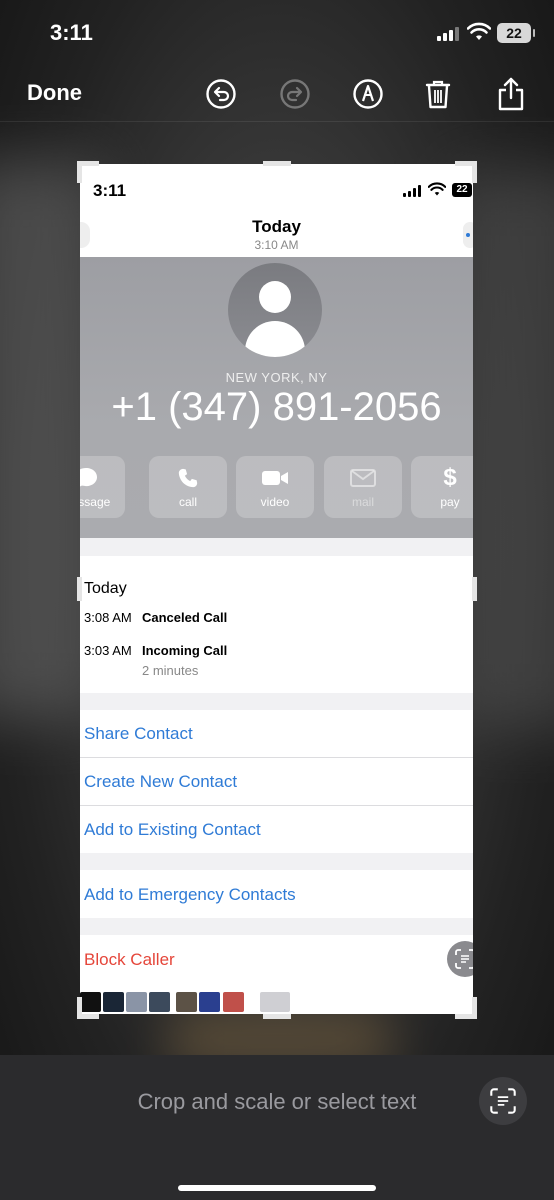  Describe the element at coordinates (276, 245) in the screenshot. I see `header-subtitle: 3:10 AM` at that location.